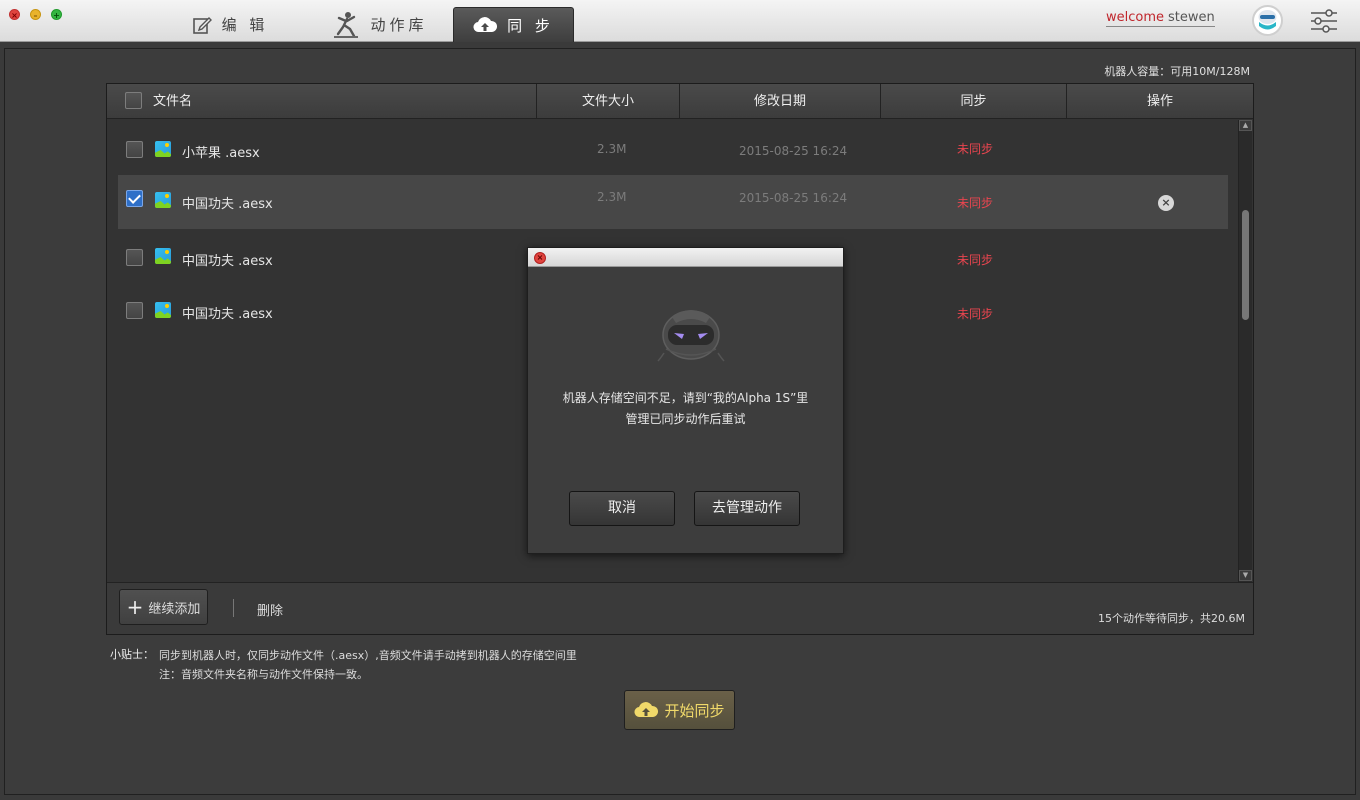 The width and height of the screenshot is (1360, 800). What do you see at coordinates (530, 25) in the screenshot?
I see `tab-sync-label: 同 步` at bounding box center [530, 25].